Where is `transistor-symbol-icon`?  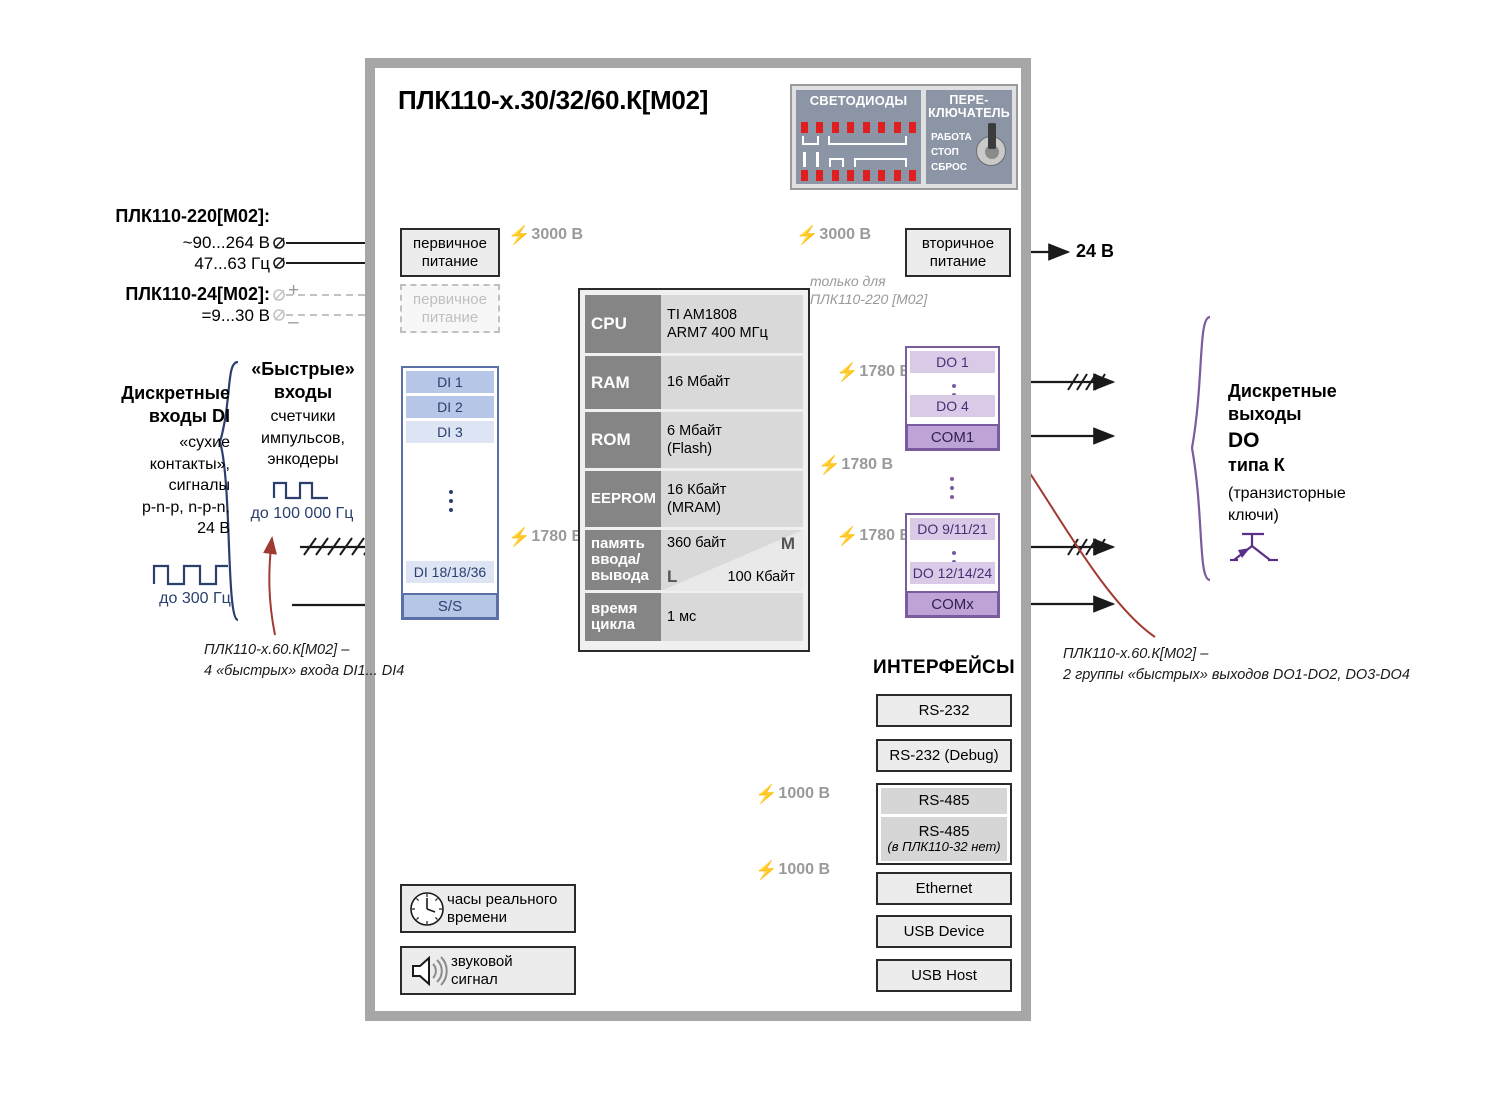 transistor-symbol-icon is located at coordinates (1254, 547).